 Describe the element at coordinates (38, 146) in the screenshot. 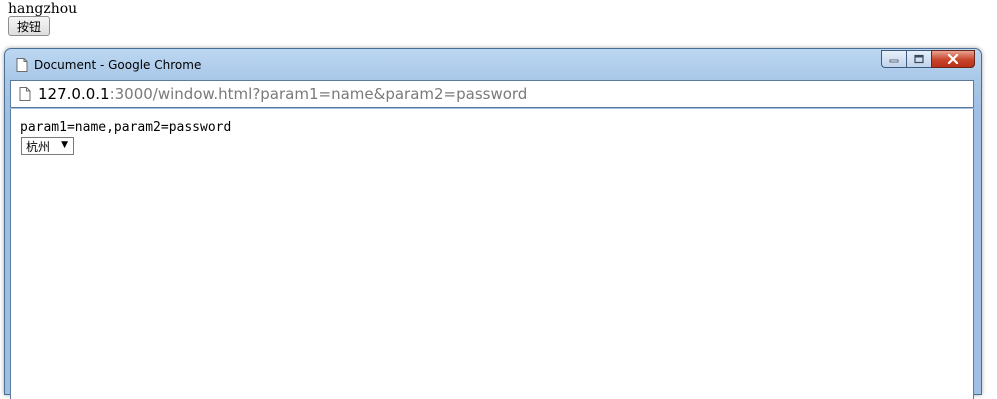

I see `city-select-value: 杭州` at that location.